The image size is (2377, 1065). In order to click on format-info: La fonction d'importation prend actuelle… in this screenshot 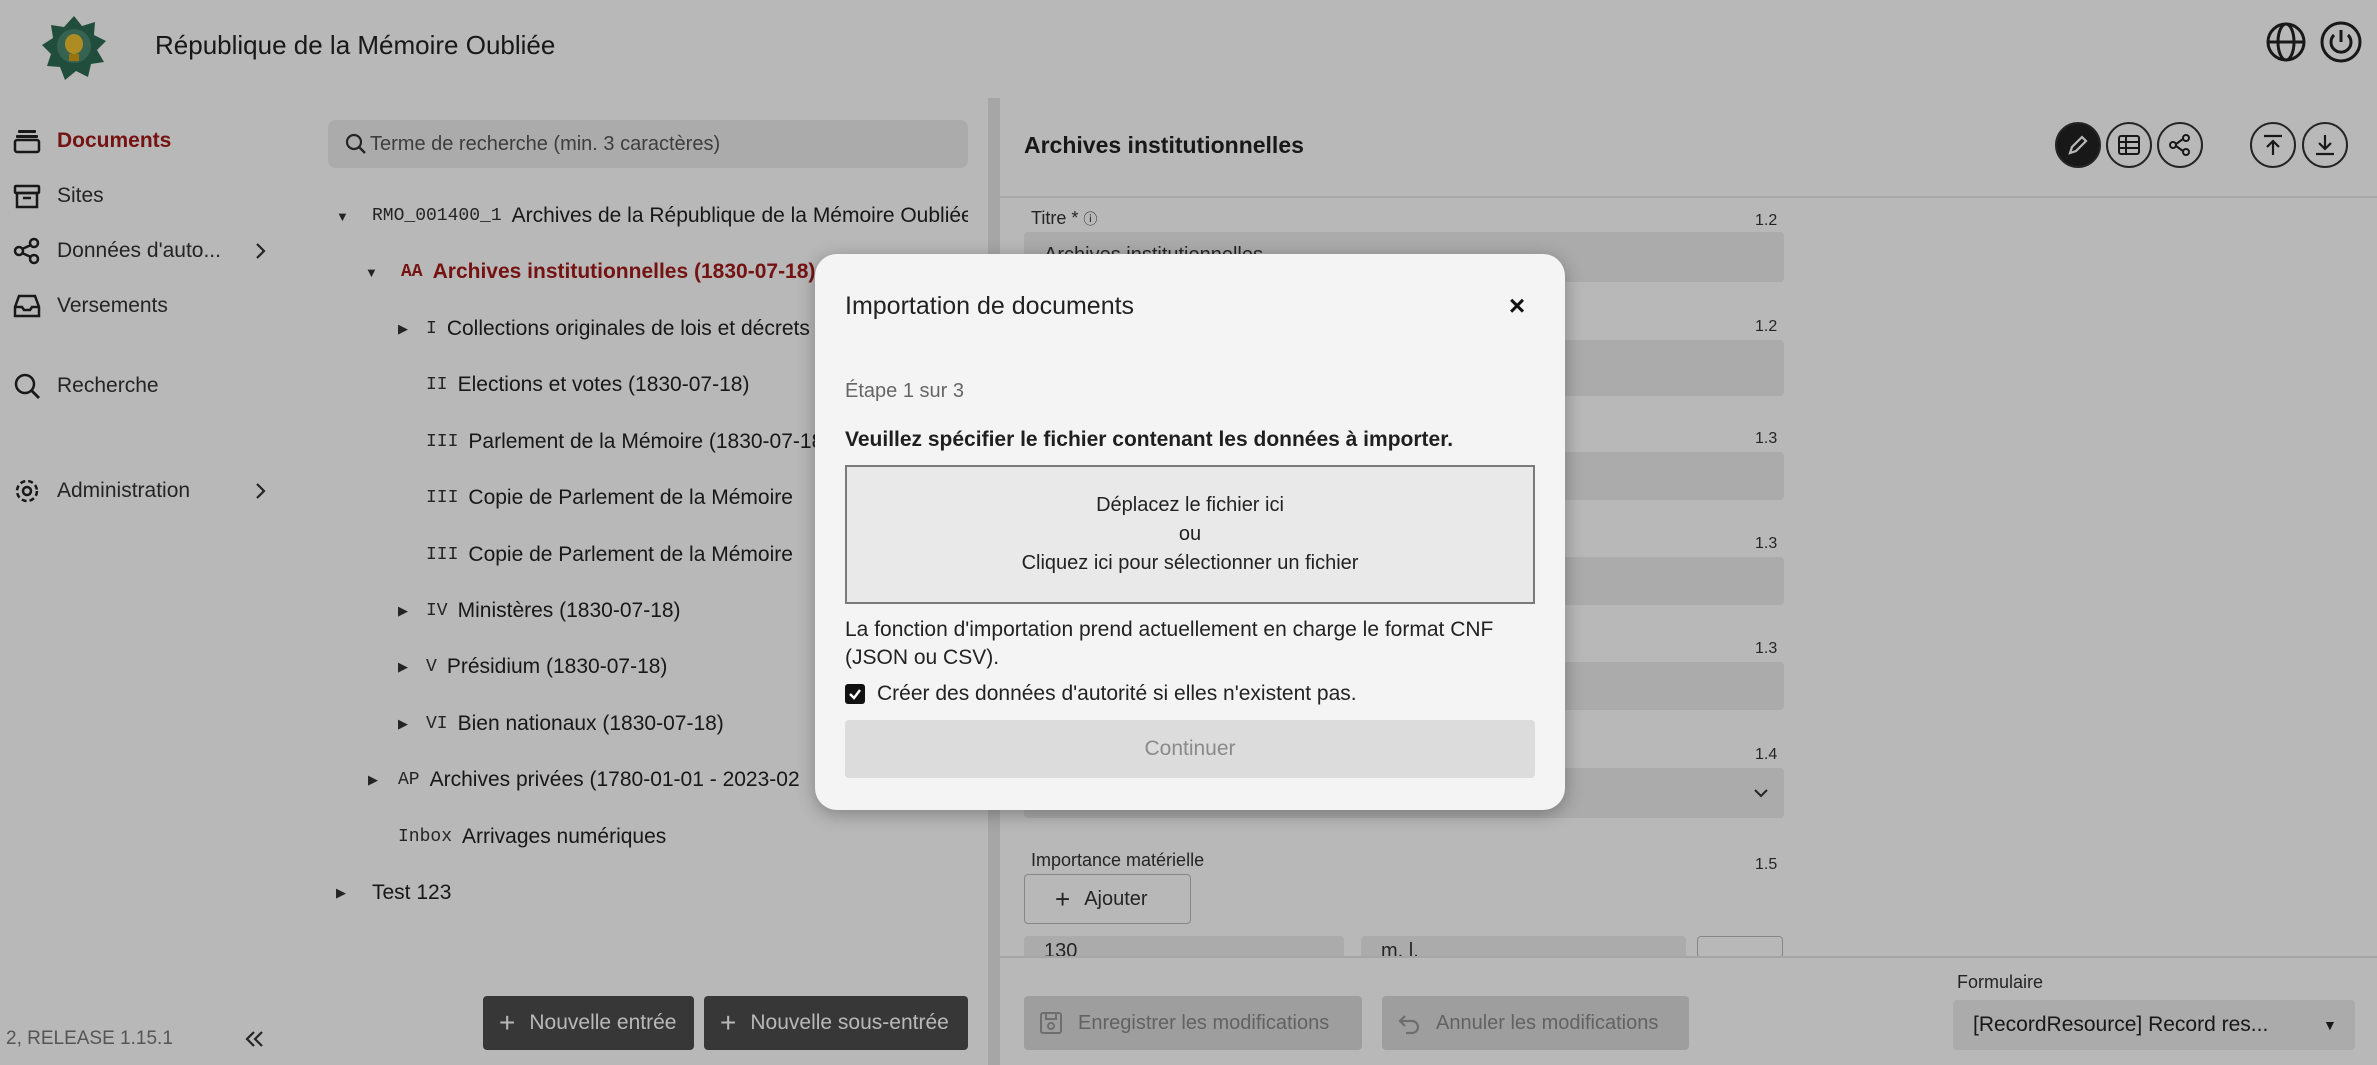, I will do `click(1169, 643)`.